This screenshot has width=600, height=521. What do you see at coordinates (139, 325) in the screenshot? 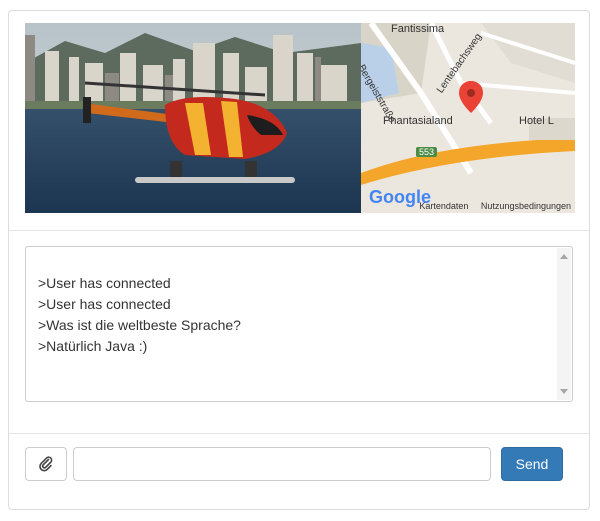
I see `chat-line: >Was ist die weltbeste Sprache?` at bounding box center [139, 325].